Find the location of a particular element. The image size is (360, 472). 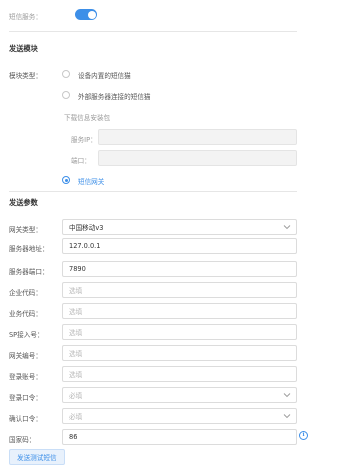

country-code-label: 国家码： is located at coordinates (22, 440).